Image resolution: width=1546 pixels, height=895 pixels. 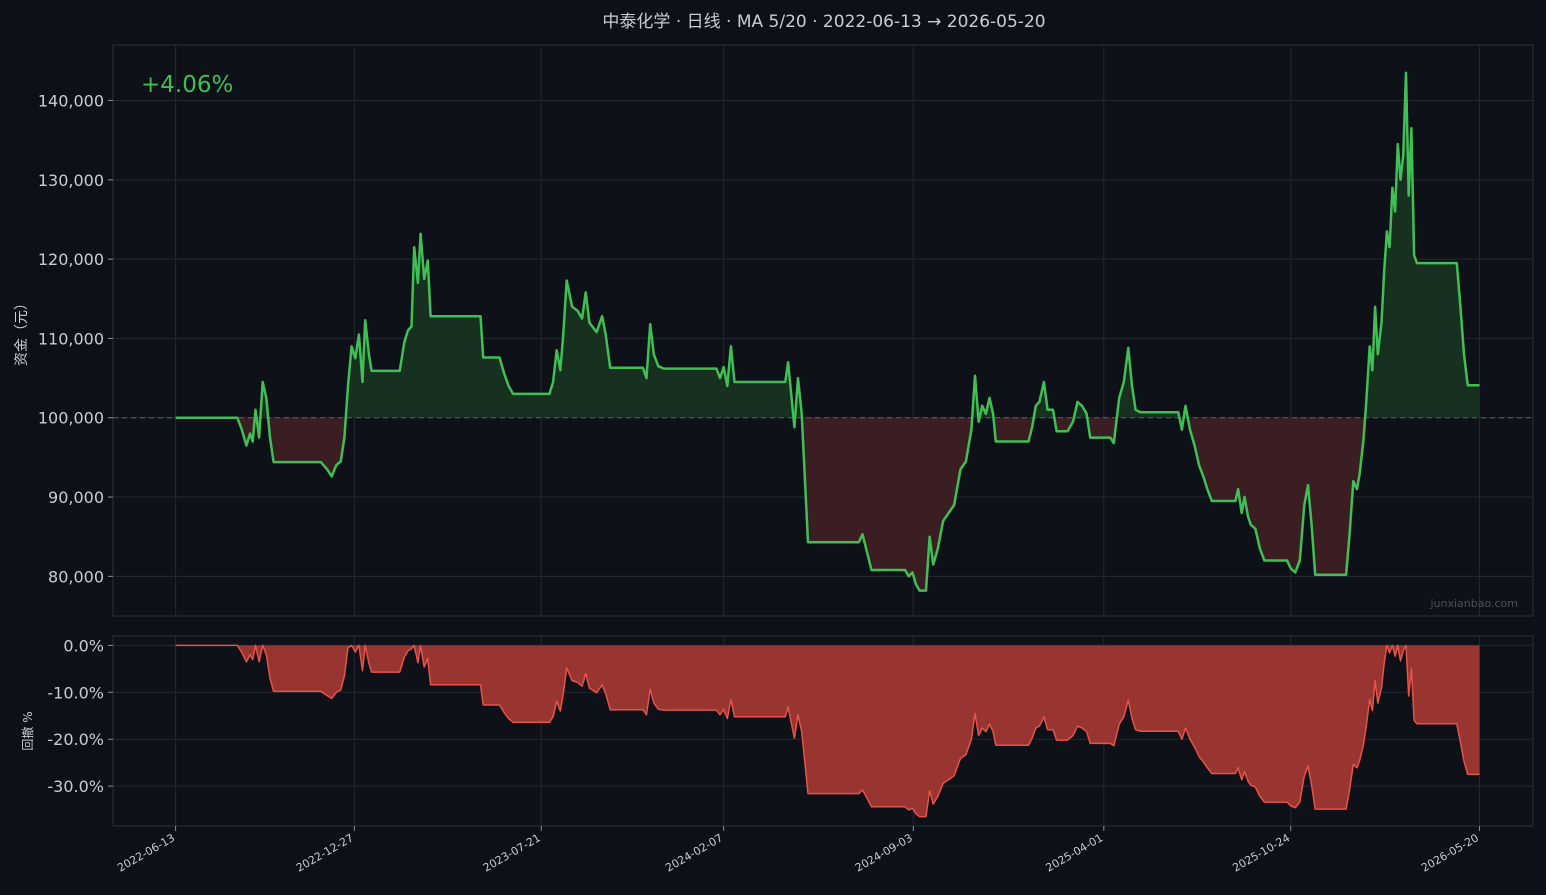 What do you see at coordinates (71, 180) in the screenshot?
I see `y-tick-label: 130,000` at bounding box center [71, 180].